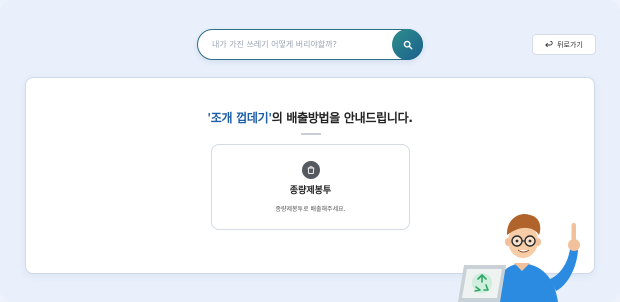 This screenshot has width=620, height=302. I want to click on method-title: 종량제봉투, so click(310, 191).